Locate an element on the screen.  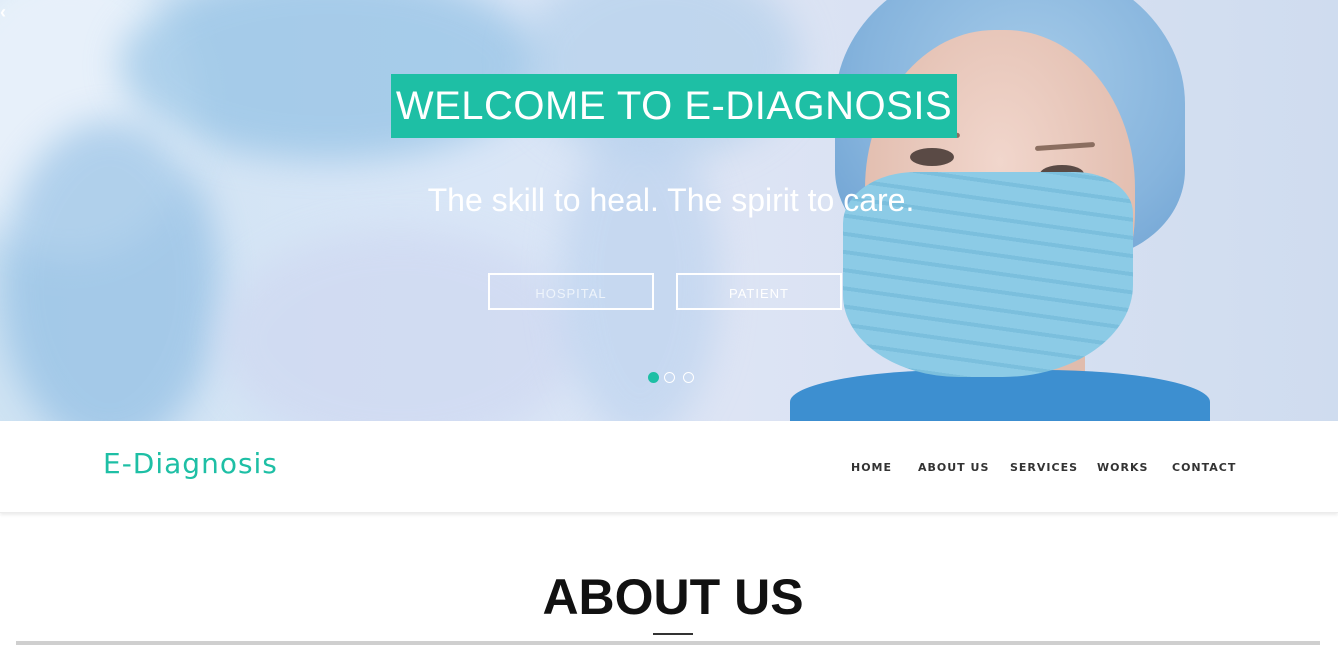
title-underline-divider is located at coordinates (673, 634).